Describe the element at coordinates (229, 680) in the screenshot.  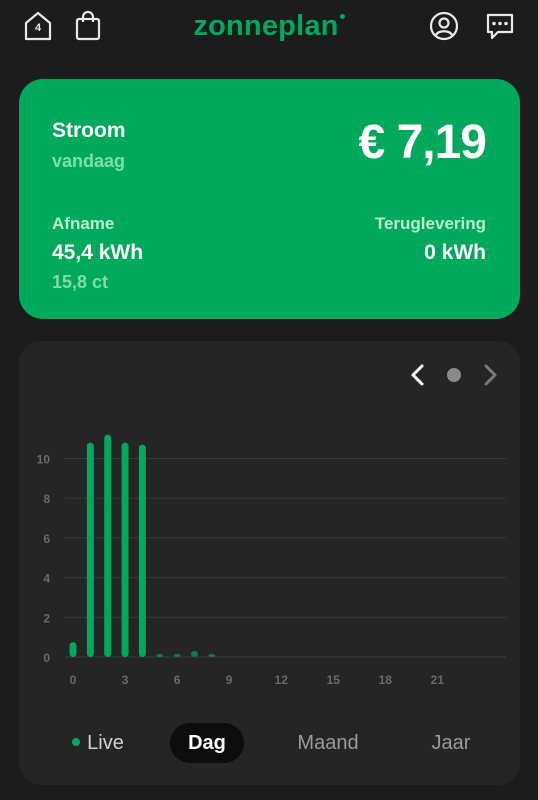
I see `x-tick-label: 9` at that location.